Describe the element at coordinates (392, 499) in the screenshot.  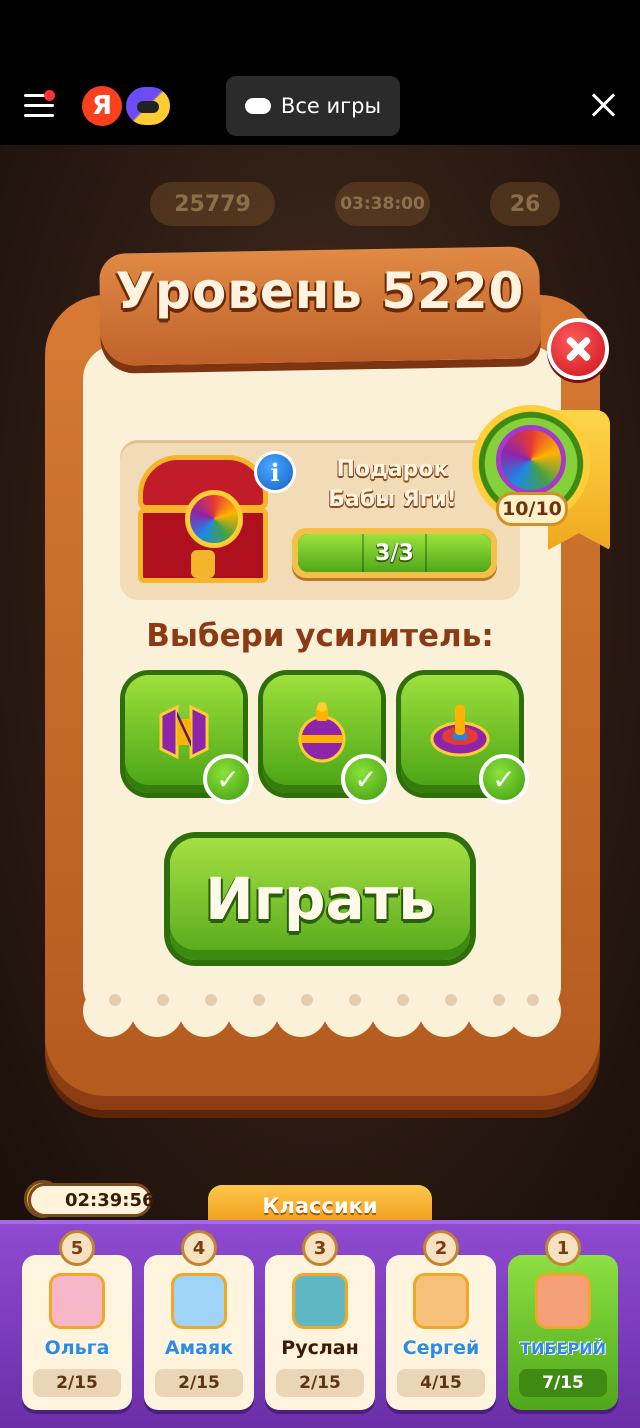
I see `gift-text-line2: Бабы Яги!` at that location.